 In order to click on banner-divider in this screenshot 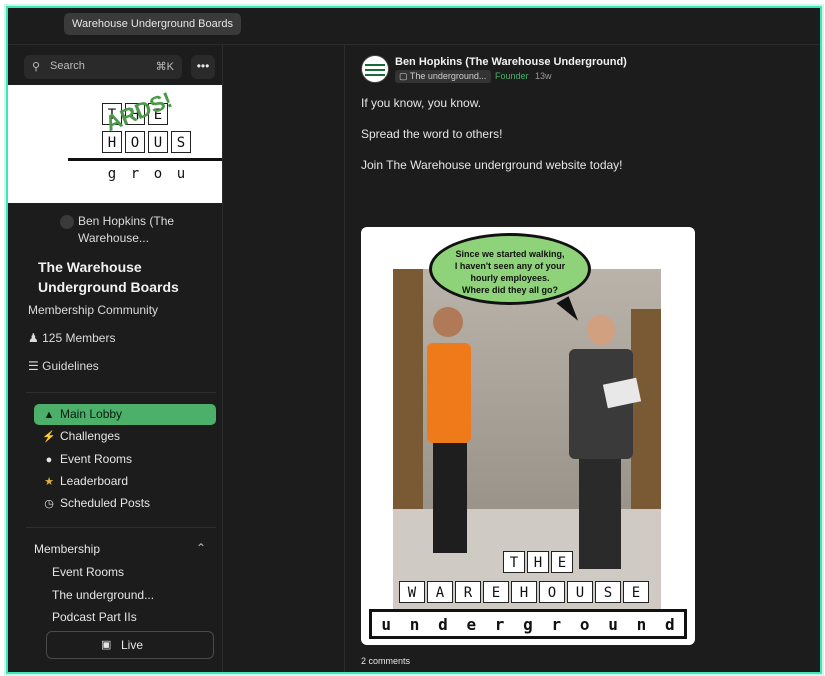, I will do `click(145, 159)`.